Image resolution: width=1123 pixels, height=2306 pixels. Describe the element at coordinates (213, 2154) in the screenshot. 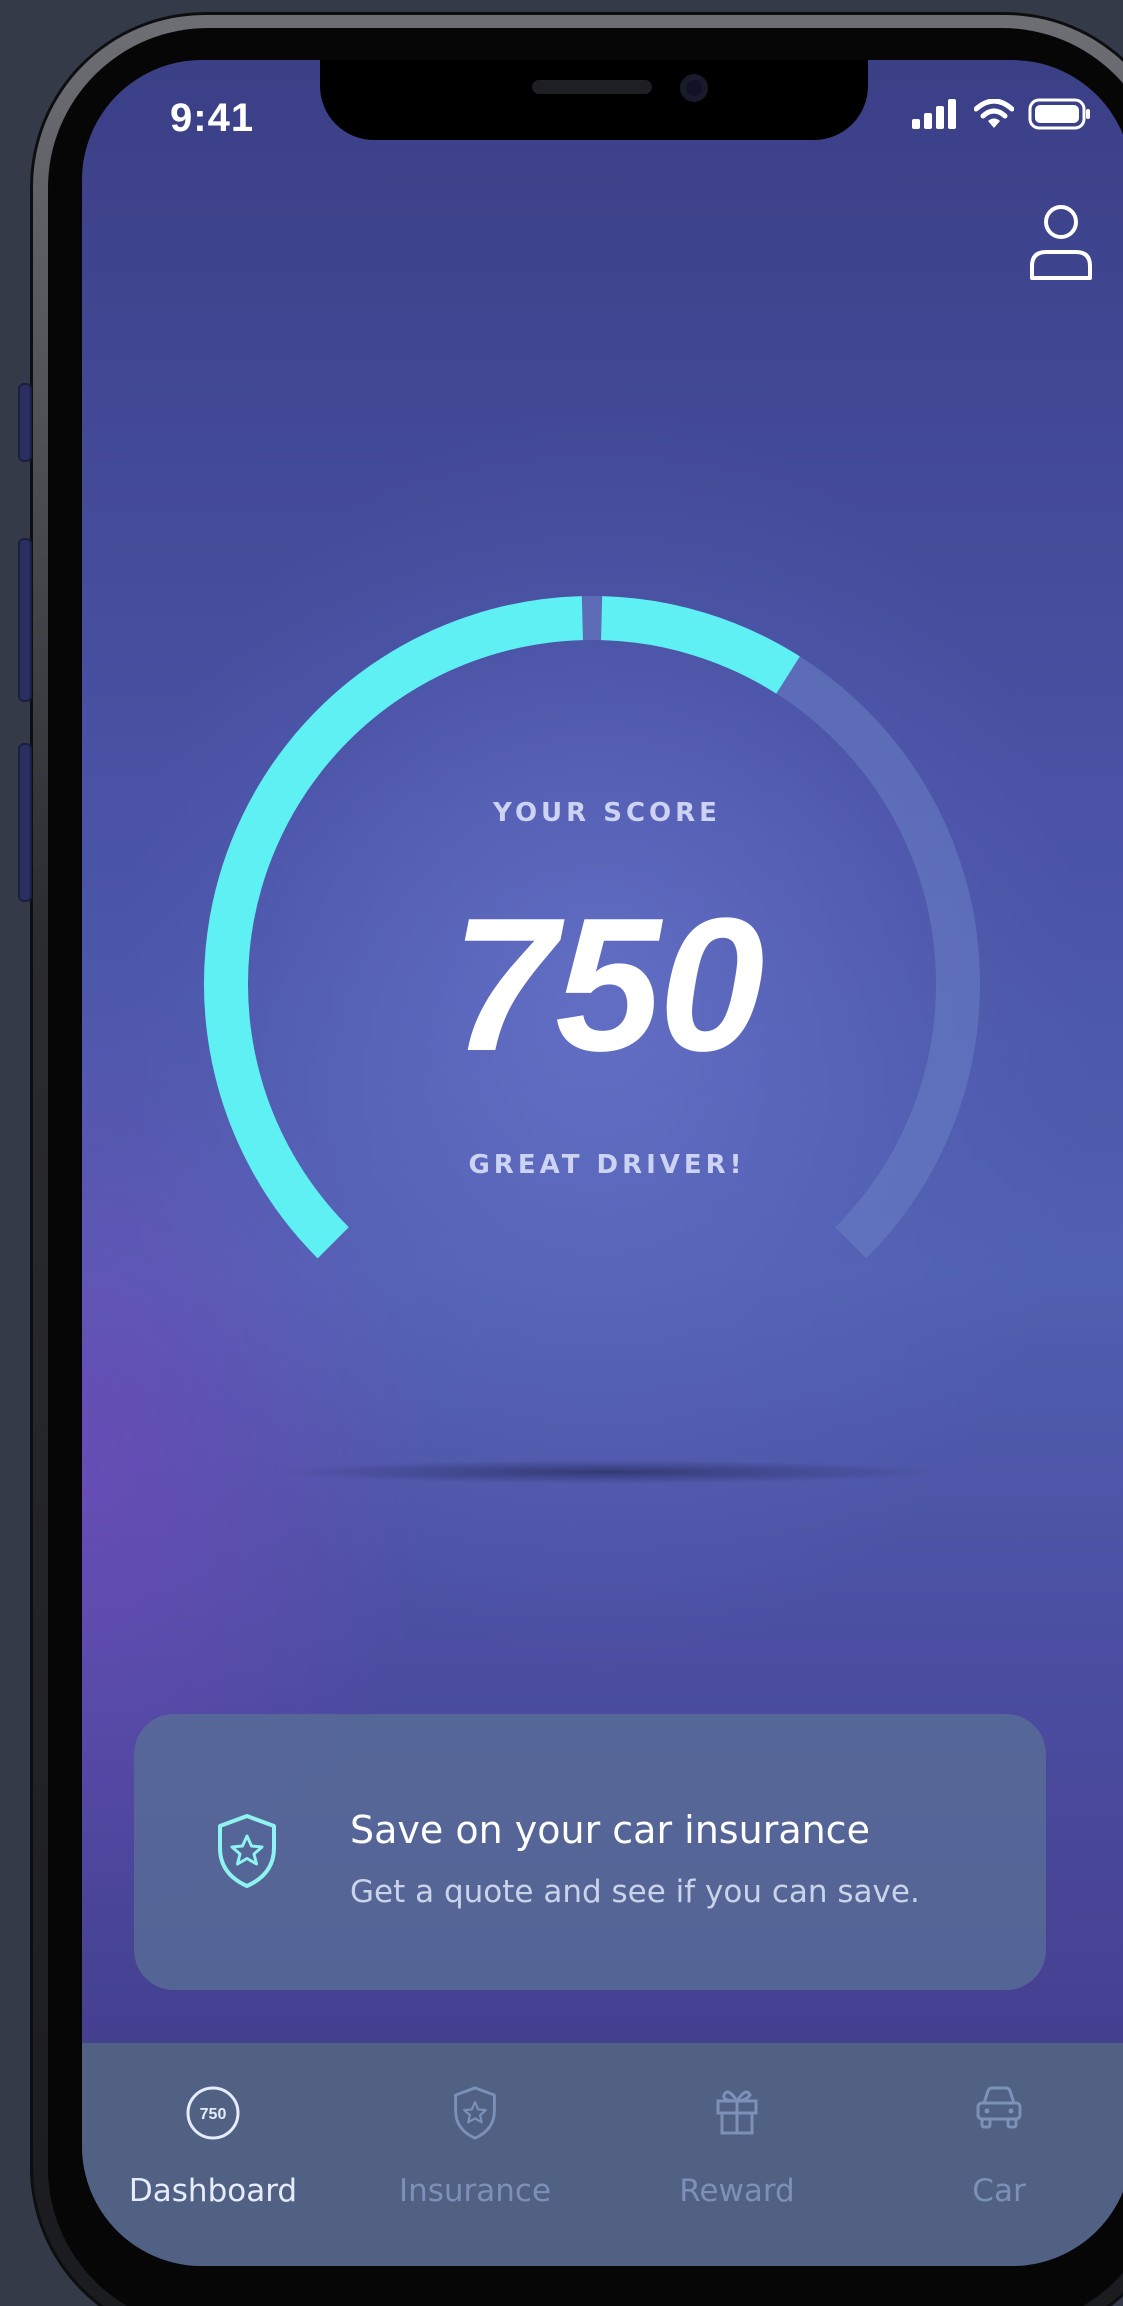

I see `tab-dashboard: 750 Dashboard` at that location.